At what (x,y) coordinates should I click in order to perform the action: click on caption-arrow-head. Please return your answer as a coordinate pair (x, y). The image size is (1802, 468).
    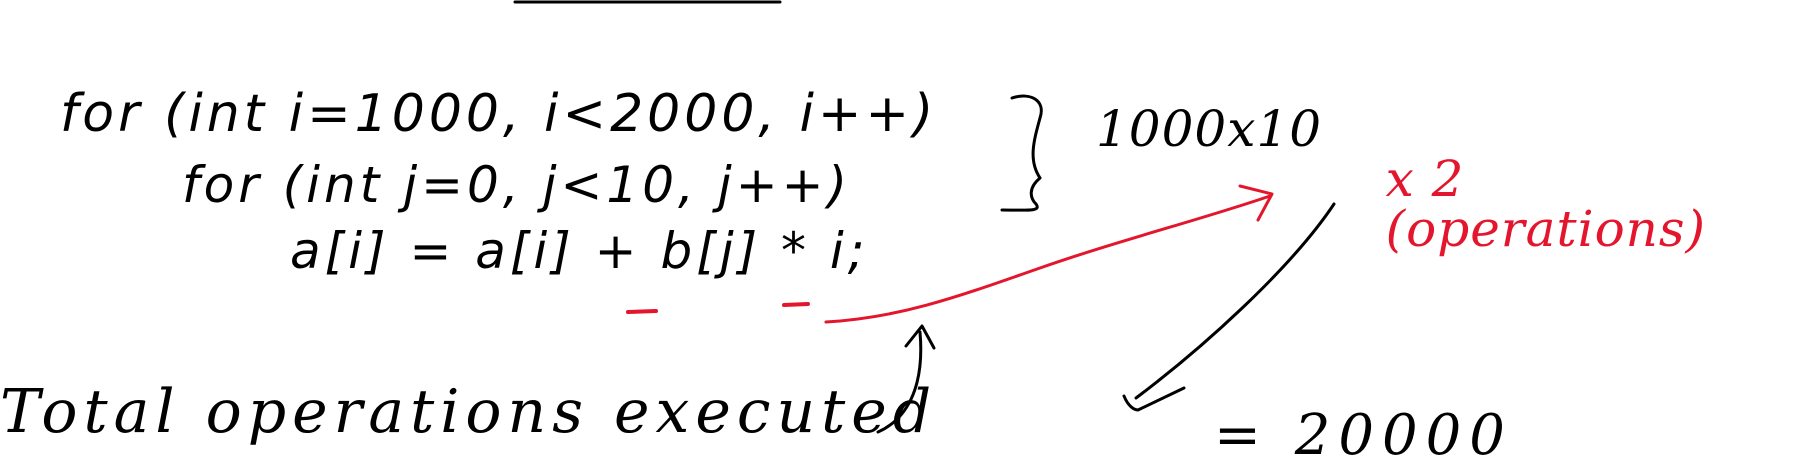
    Looking at the image, I should click on (920, 337).